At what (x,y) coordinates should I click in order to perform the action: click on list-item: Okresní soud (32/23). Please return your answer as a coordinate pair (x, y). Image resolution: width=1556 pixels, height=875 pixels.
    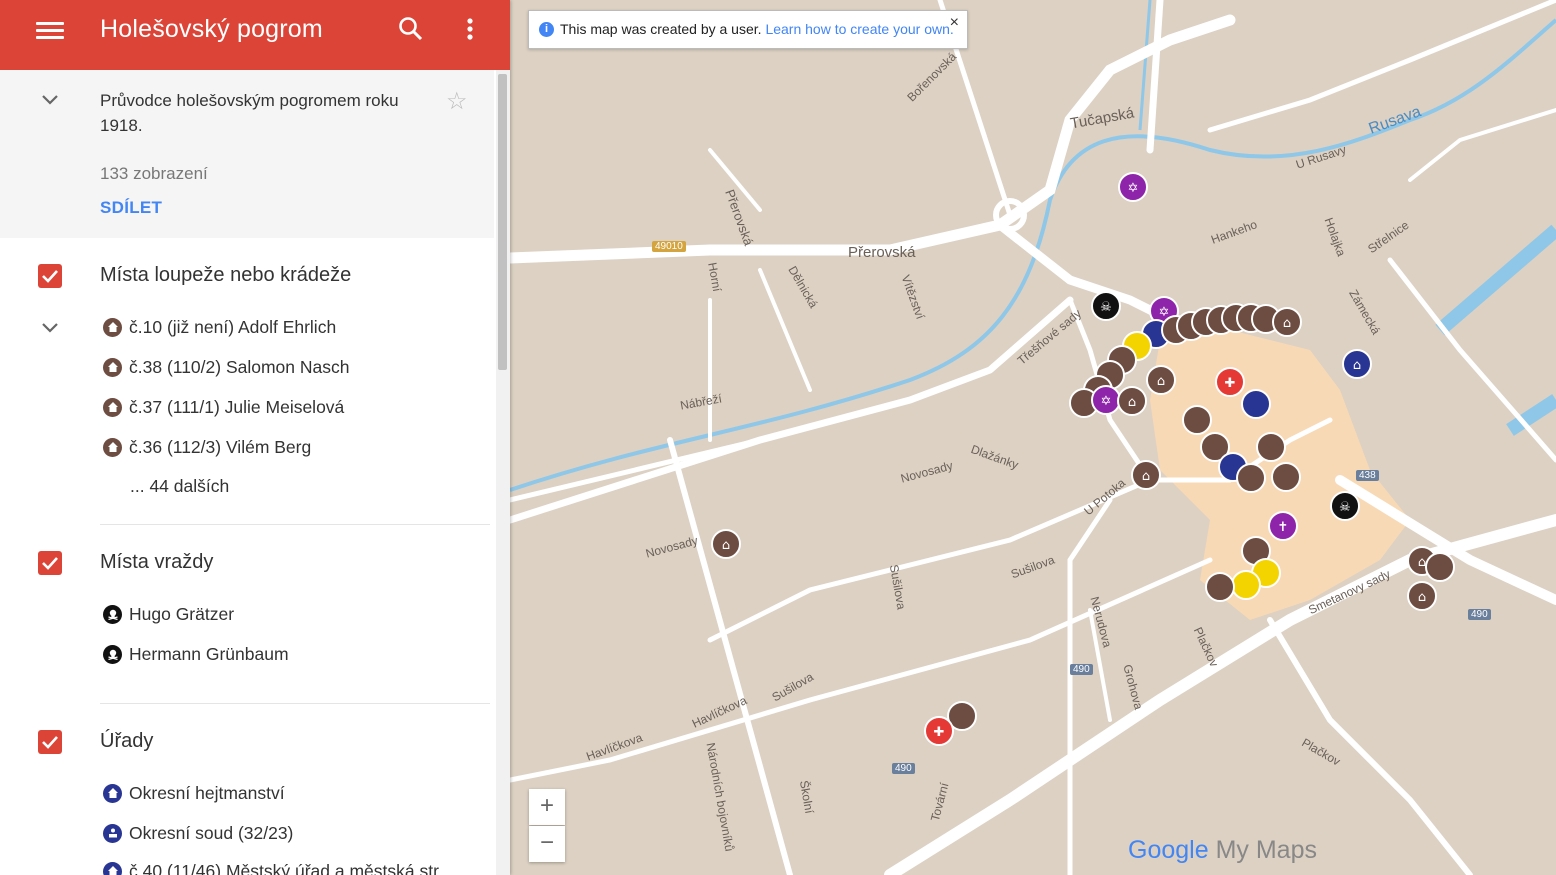
    Looking at the image, I should click on (198, 833).